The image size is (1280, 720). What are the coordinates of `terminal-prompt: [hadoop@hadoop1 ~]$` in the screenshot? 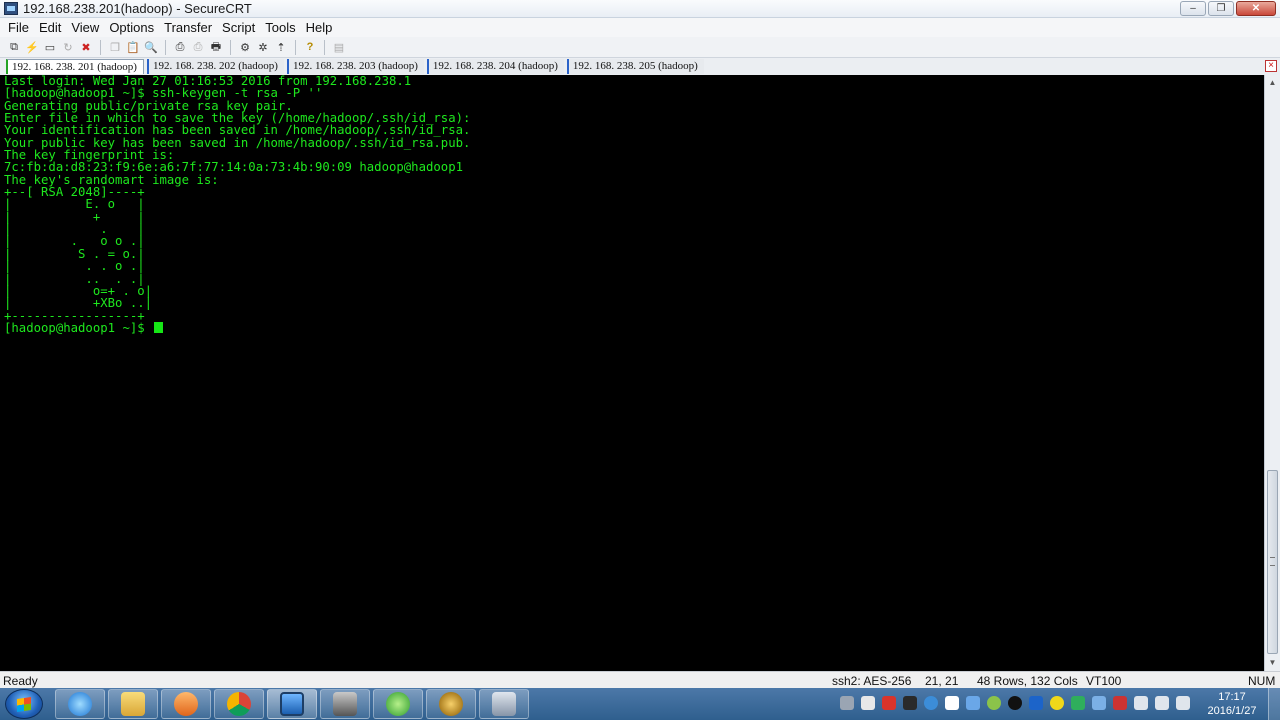 It's located at (78, 327).